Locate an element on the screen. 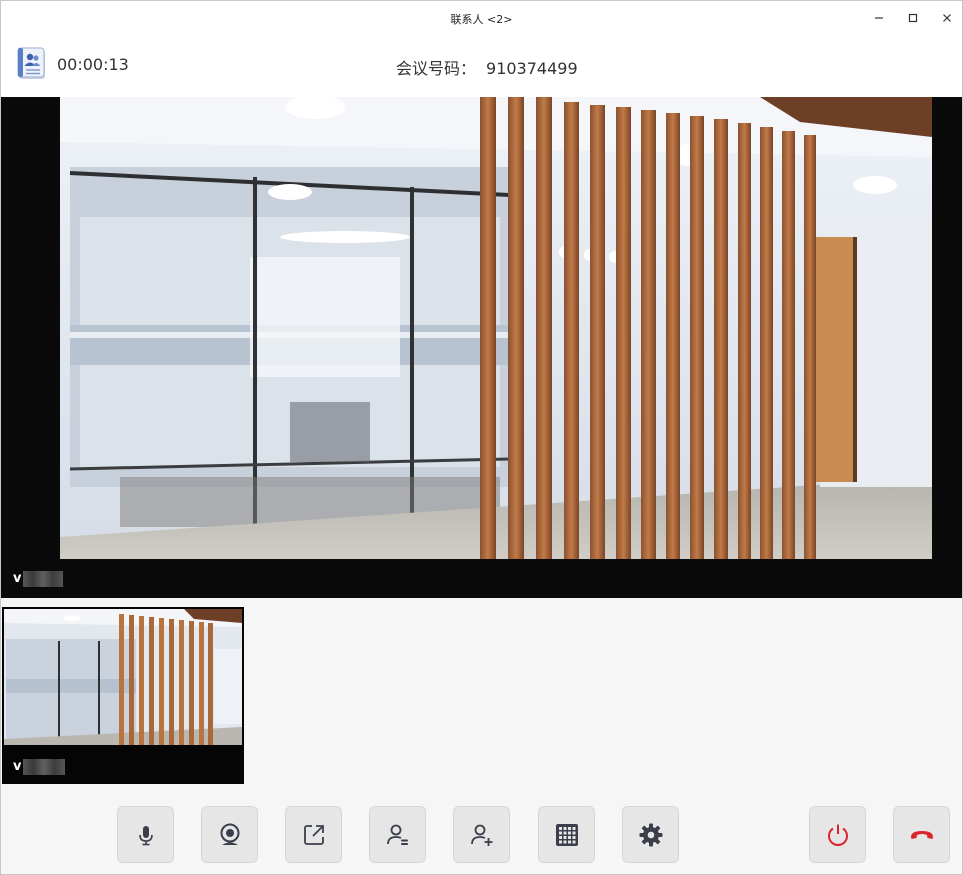  user-add-icon is located at coordinates (481, 835).